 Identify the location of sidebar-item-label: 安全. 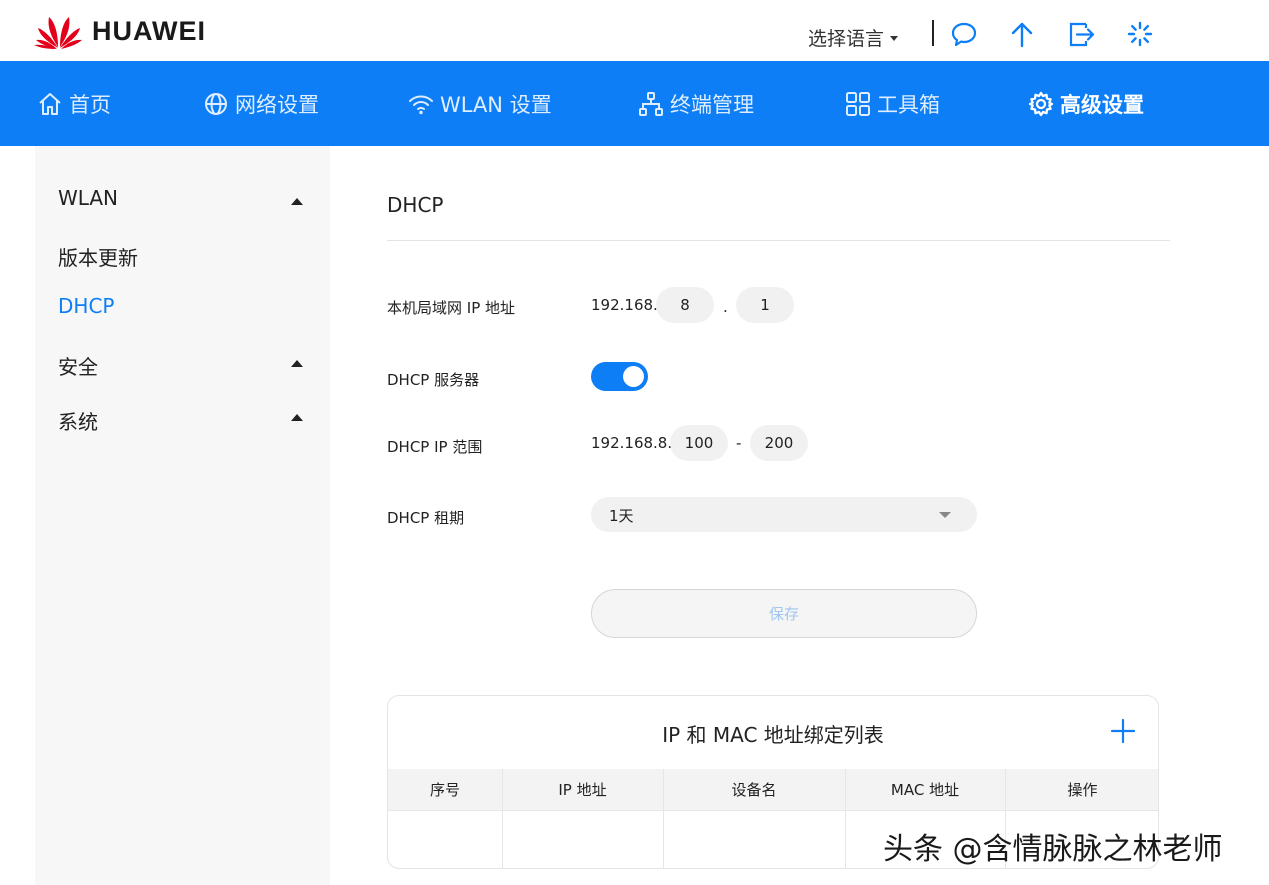
(78, 367).